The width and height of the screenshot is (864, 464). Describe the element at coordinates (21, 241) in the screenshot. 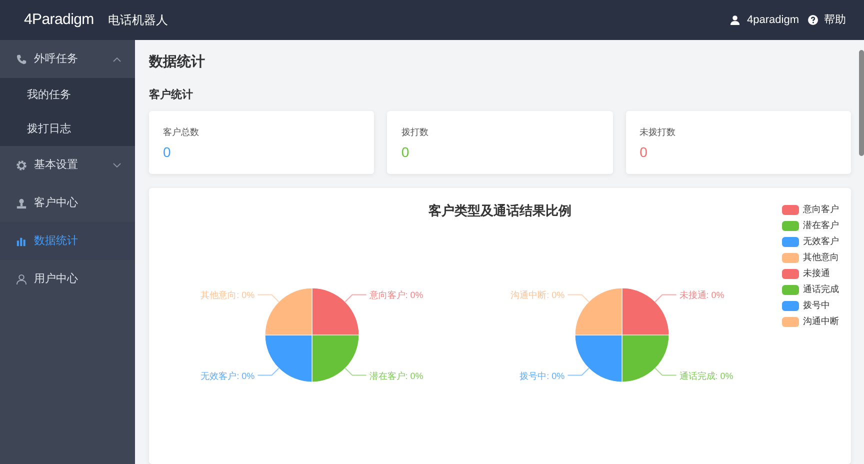

I see `bar-chart-icon` at that location.